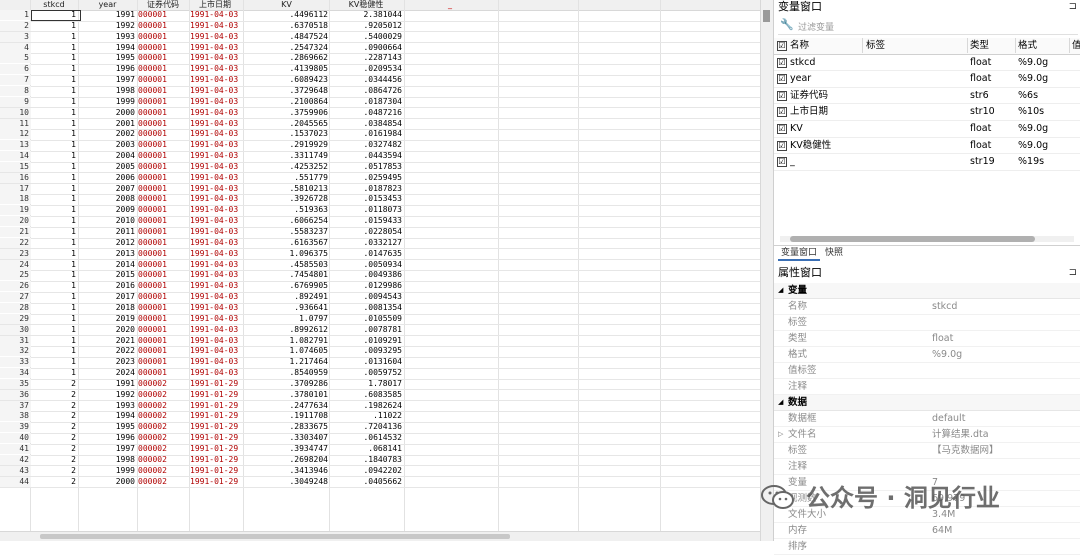 The image size is (1080, 555). I want to click on column-header-underscore: _, so click(450, 5).